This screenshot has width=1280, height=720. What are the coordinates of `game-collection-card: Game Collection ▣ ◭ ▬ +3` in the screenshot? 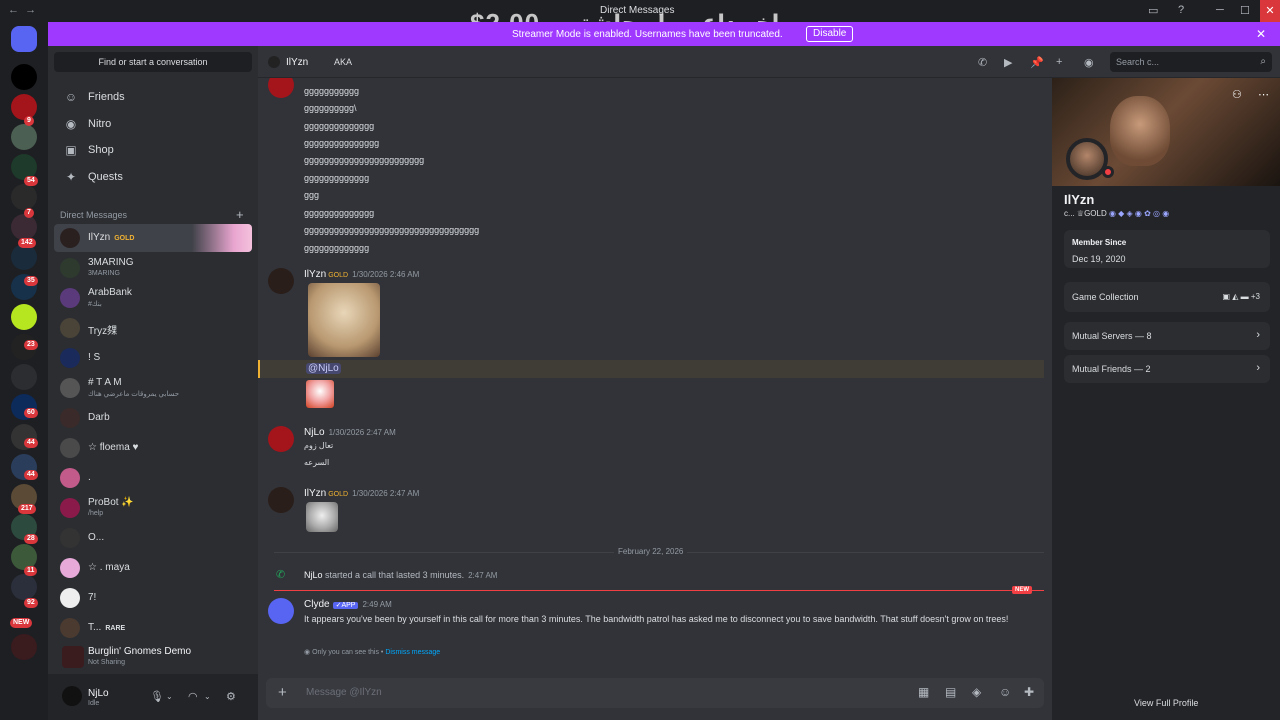 It's located at (1167, 297).